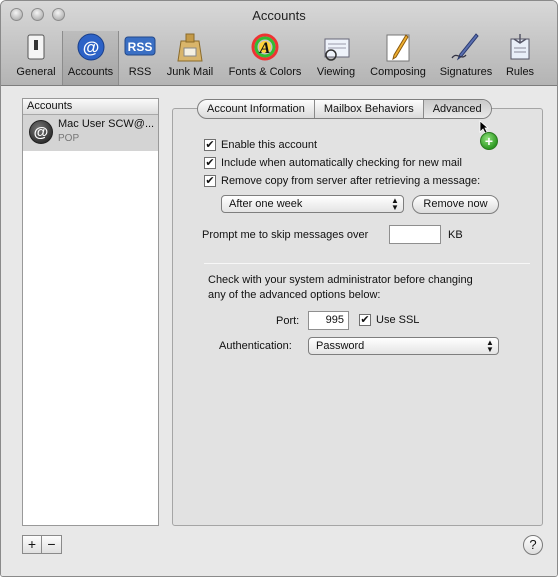  Describe the element at coordinates (336, 72) in the screenshot. I see `toolbar-label: Viewing` at that location.